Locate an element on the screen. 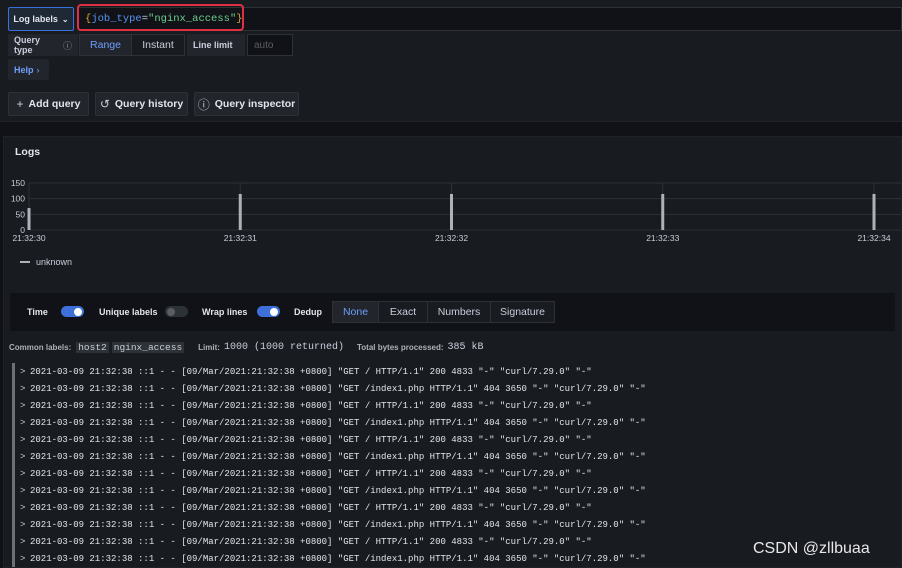  legend-swatch is located at coordinates (25, 262).